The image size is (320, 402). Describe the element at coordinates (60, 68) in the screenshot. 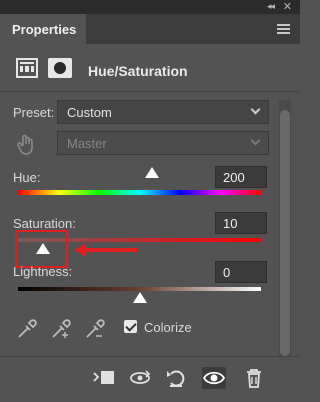

I see `layer-mask-icon` at that location.